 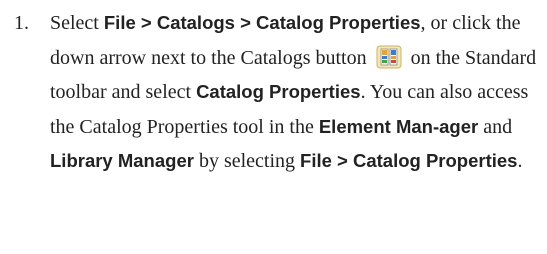 I want to click on menu-path-file-catalog-properties: File > Catalog Properties, so click(x=409, y=160).